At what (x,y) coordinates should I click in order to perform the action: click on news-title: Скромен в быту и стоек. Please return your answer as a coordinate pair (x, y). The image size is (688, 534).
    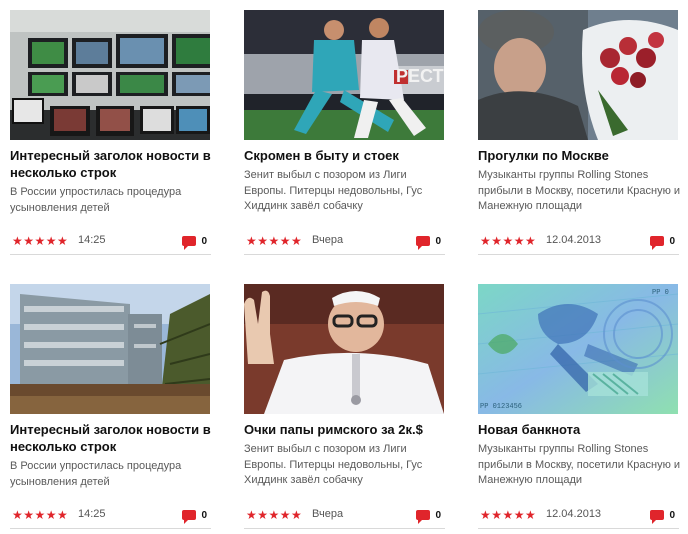
    Looking at the image, I should click on (346, 155).